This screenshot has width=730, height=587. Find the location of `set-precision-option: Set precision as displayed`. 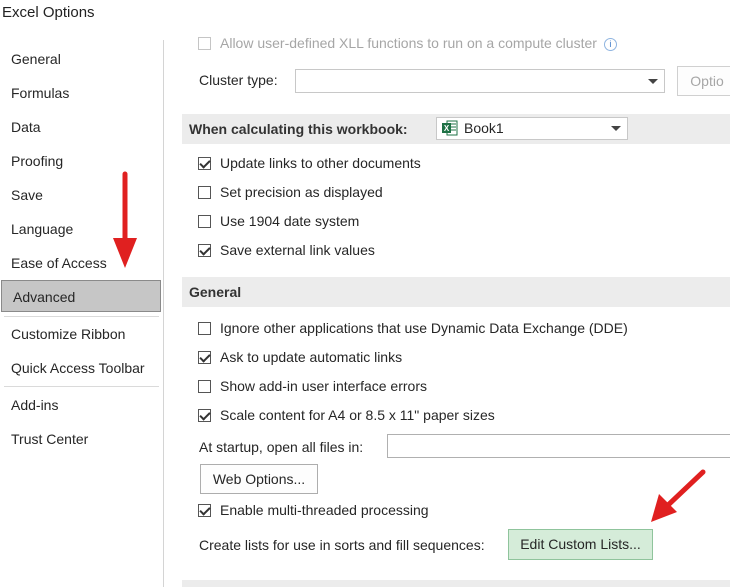

set-precision-option: Set precision as displayed is located at coordinates (290, 192).